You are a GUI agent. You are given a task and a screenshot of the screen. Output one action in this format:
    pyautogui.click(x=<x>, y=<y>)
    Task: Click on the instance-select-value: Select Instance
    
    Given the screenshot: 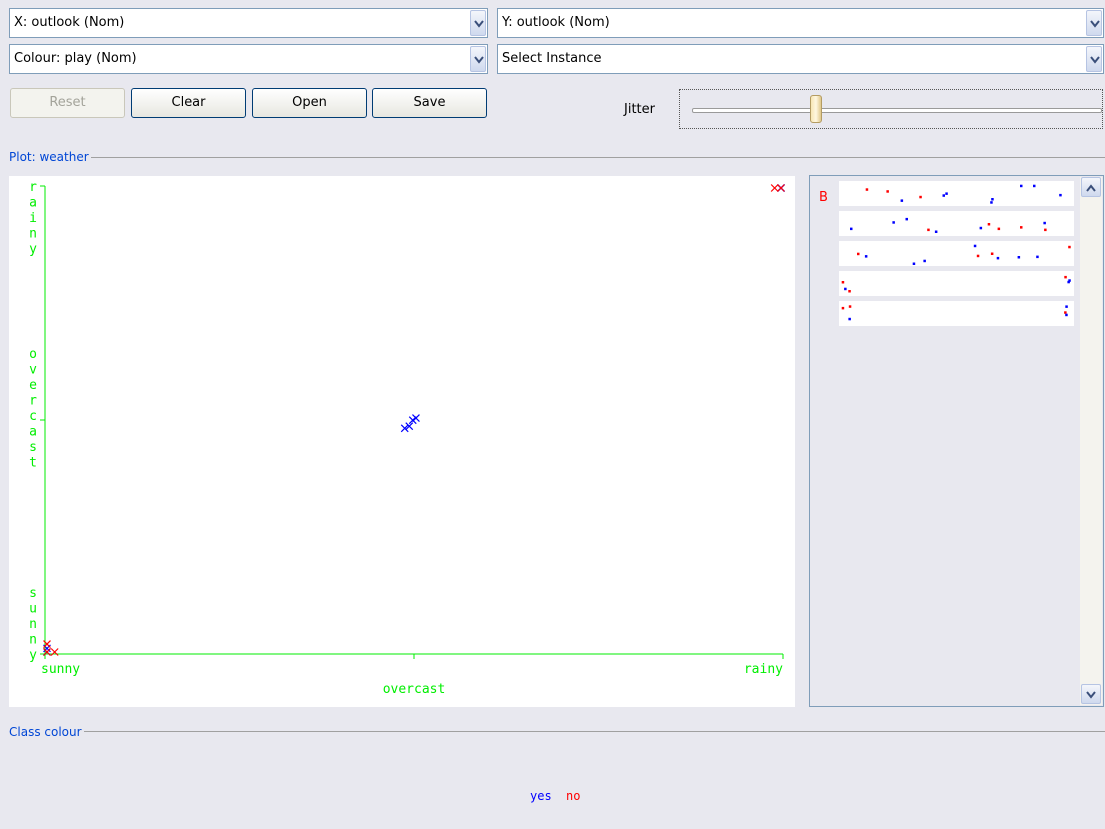 What is the action you would take?
    pyautogui.click(x=552, y=58)
    